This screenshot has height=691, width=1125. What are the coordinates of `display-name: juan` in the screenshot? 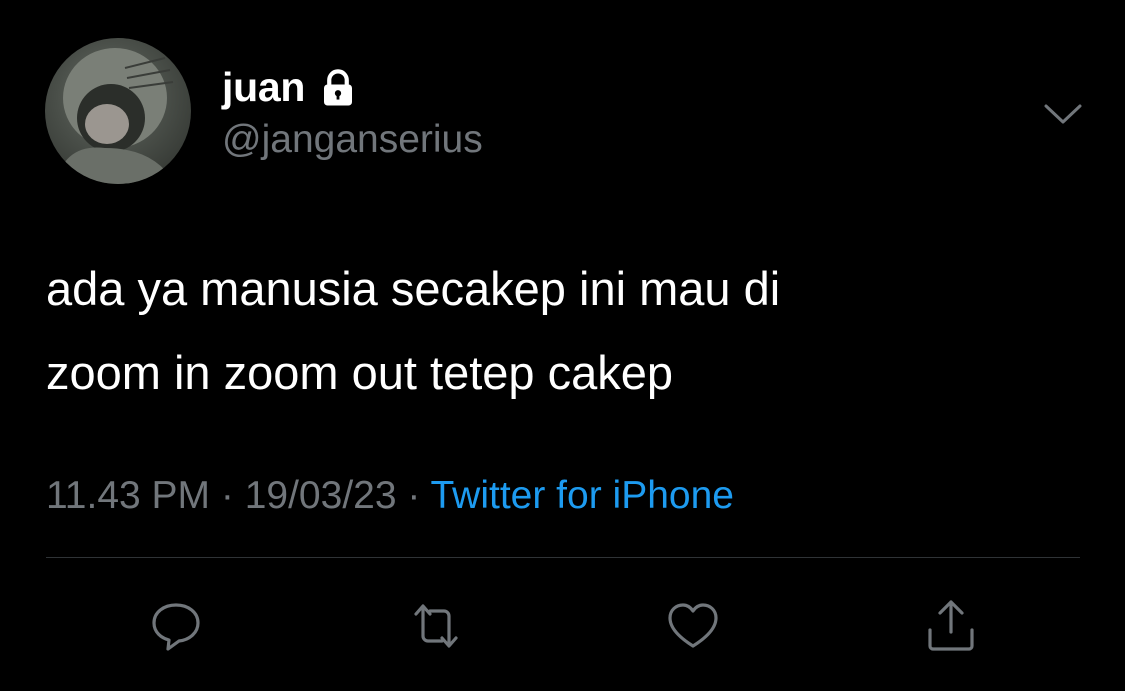 It's located at (263, 87).